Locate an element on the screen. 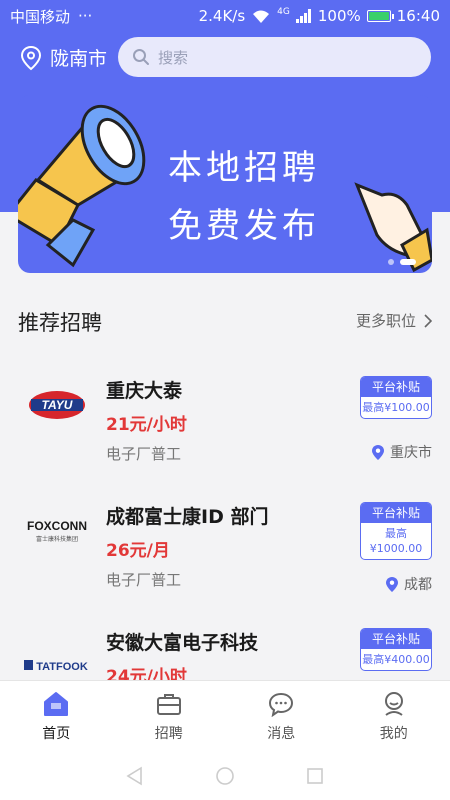  job-salary: 21元/小时 is located at coordinates (146, 425).